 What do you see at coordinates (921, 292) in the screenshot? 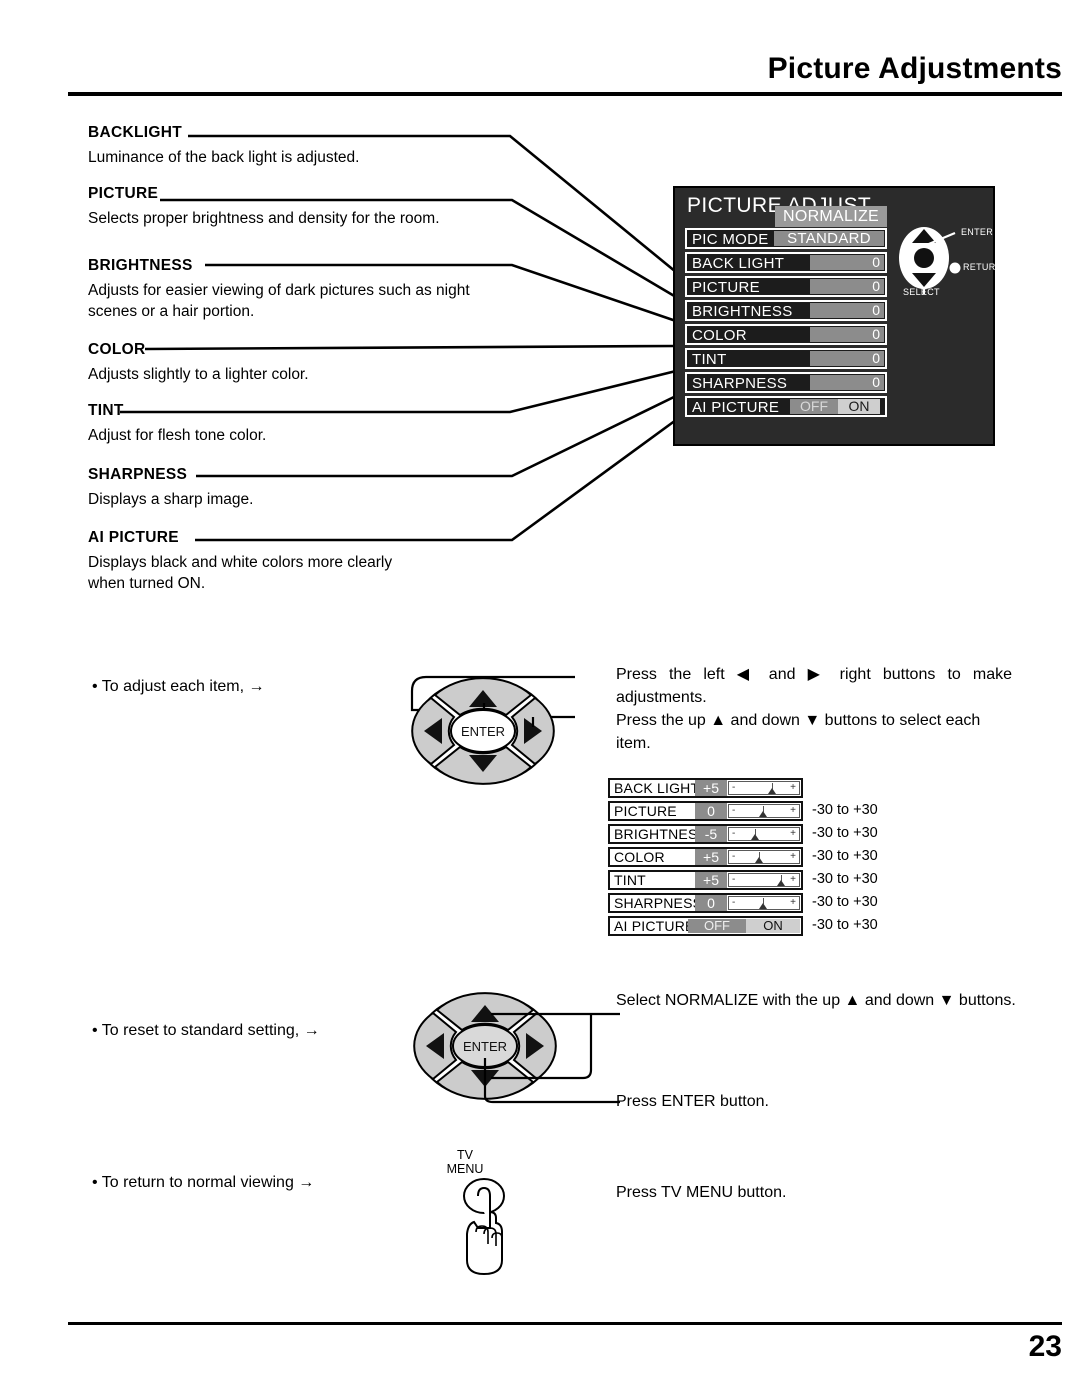
I see `nav-label-select: SELECT` at bounding box center [921, 292].